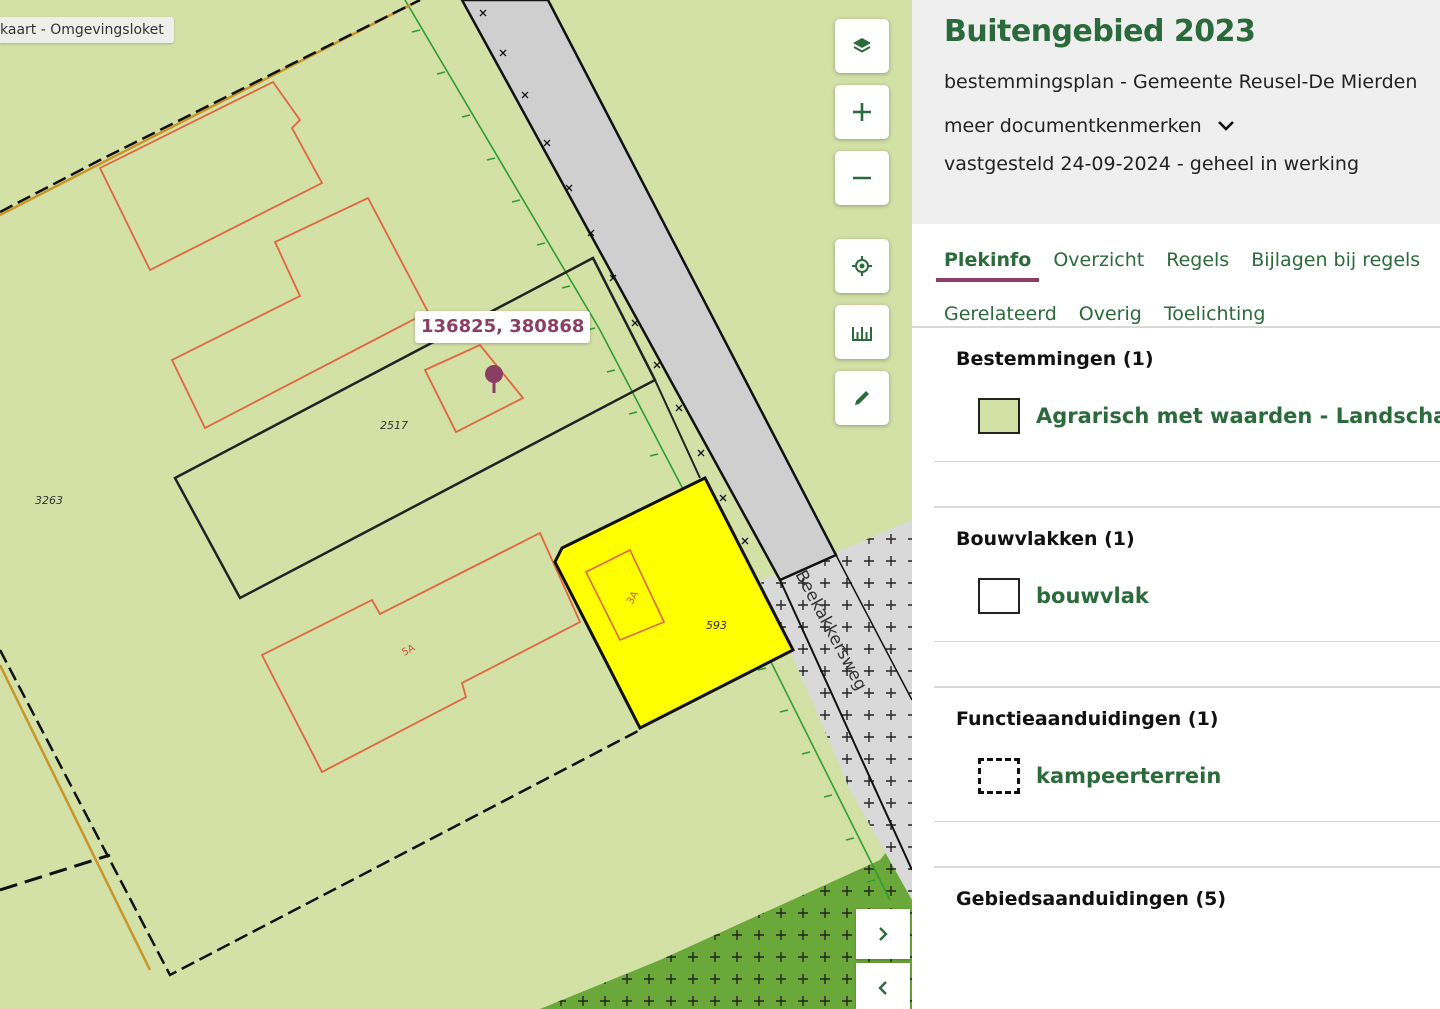 The height and width of the screenshot is (1009, 1440). I want to click on coordinate-label: 136825, 380868, so click(503, 327).